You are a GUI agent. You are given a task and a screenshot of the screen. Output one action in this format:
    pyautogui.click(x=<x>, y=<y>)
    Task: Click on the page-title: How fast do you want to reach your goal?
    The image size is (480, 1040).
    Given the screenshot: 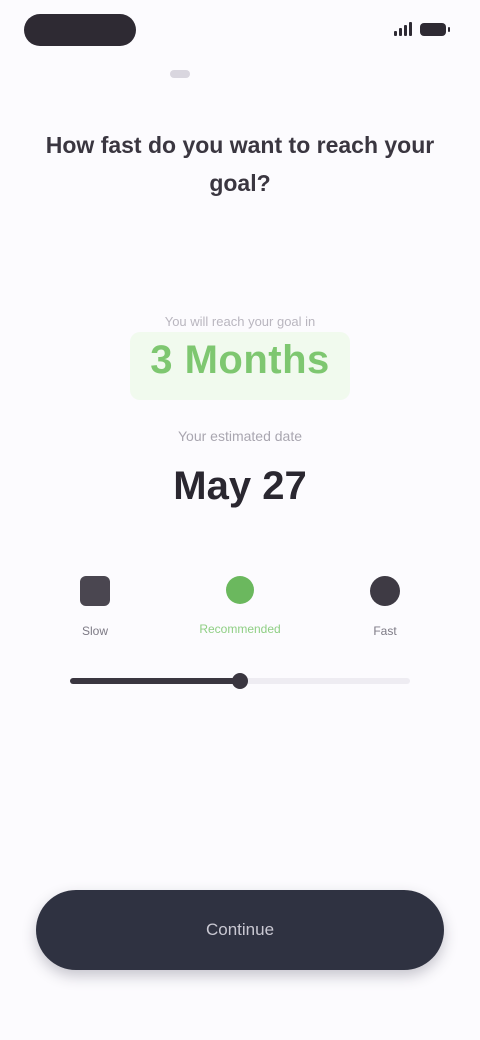 What is the action you would take?
    pyautogui.click(x=240, y=164)
    